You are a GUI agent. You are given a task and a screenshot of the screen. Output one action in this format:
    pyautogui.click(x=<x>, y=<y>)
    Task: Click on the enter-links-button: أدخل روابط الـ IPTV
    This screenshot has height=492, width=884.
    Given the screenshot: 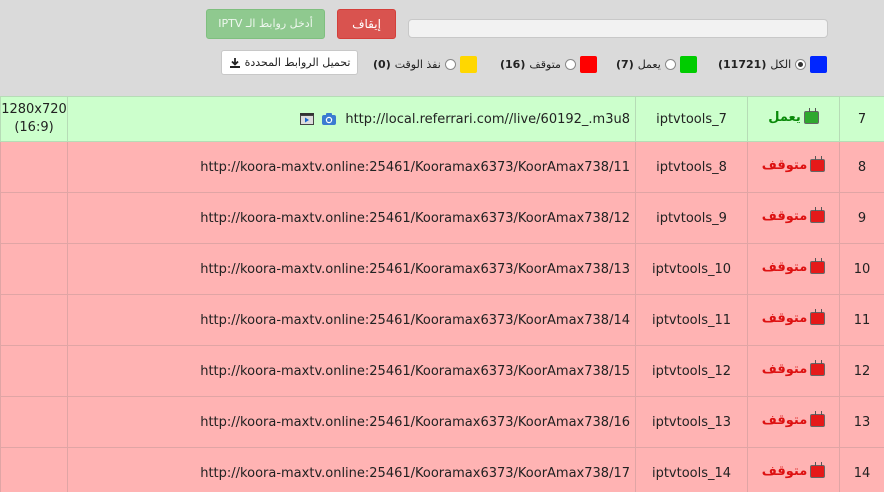 What is the action you would take?
    pyautogui.click(x=265, y=24)
    